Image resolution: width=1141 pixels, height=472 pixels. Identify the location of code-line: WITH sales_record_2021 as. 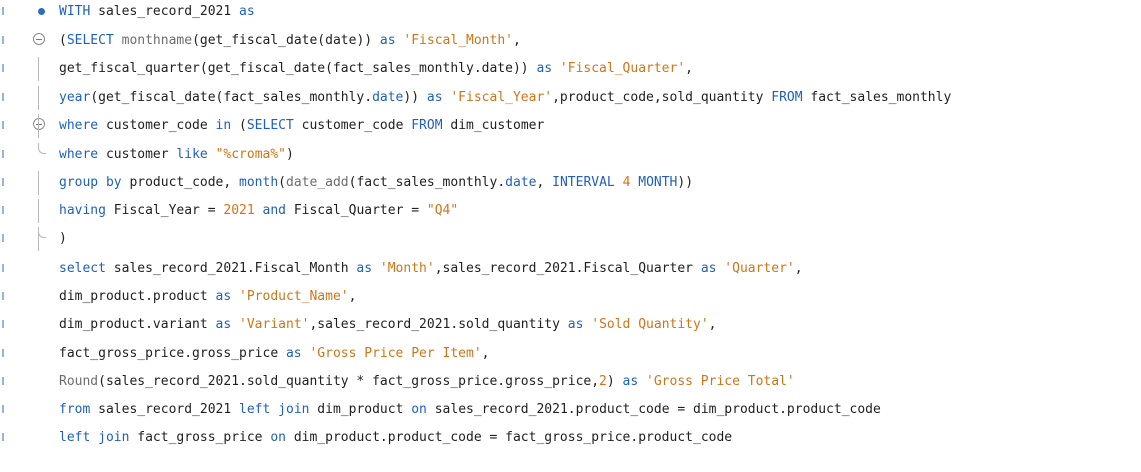
(570, 12).